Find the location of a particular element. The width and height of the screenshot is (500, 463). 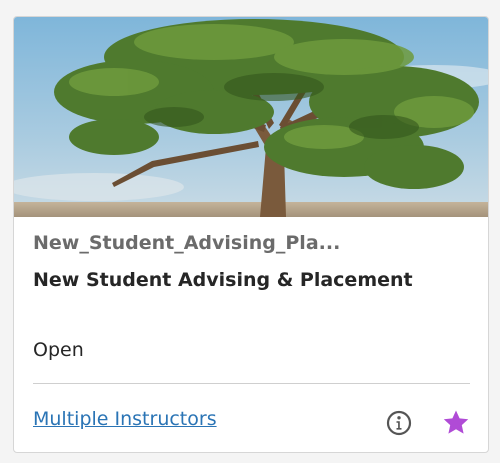

star-icon is located at coordinates (456, 422).